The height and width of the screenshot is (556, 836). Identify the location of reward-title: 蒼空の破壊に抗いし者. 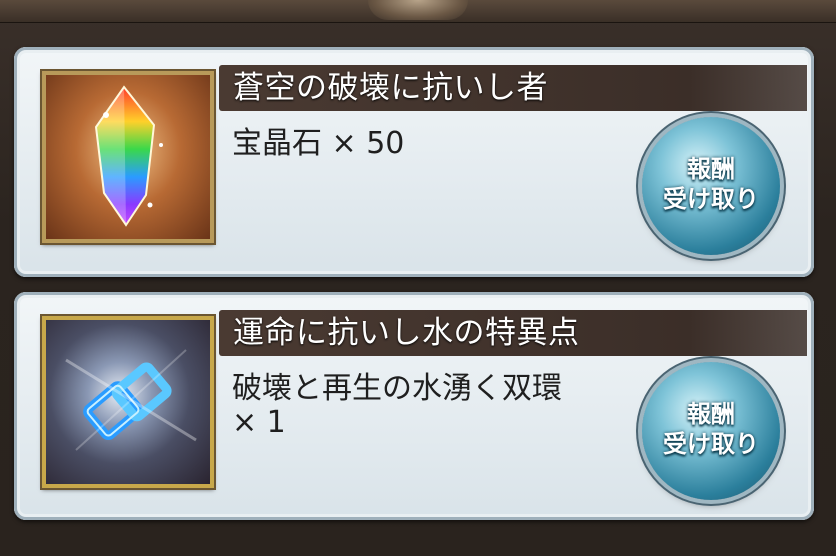
(390, 88).